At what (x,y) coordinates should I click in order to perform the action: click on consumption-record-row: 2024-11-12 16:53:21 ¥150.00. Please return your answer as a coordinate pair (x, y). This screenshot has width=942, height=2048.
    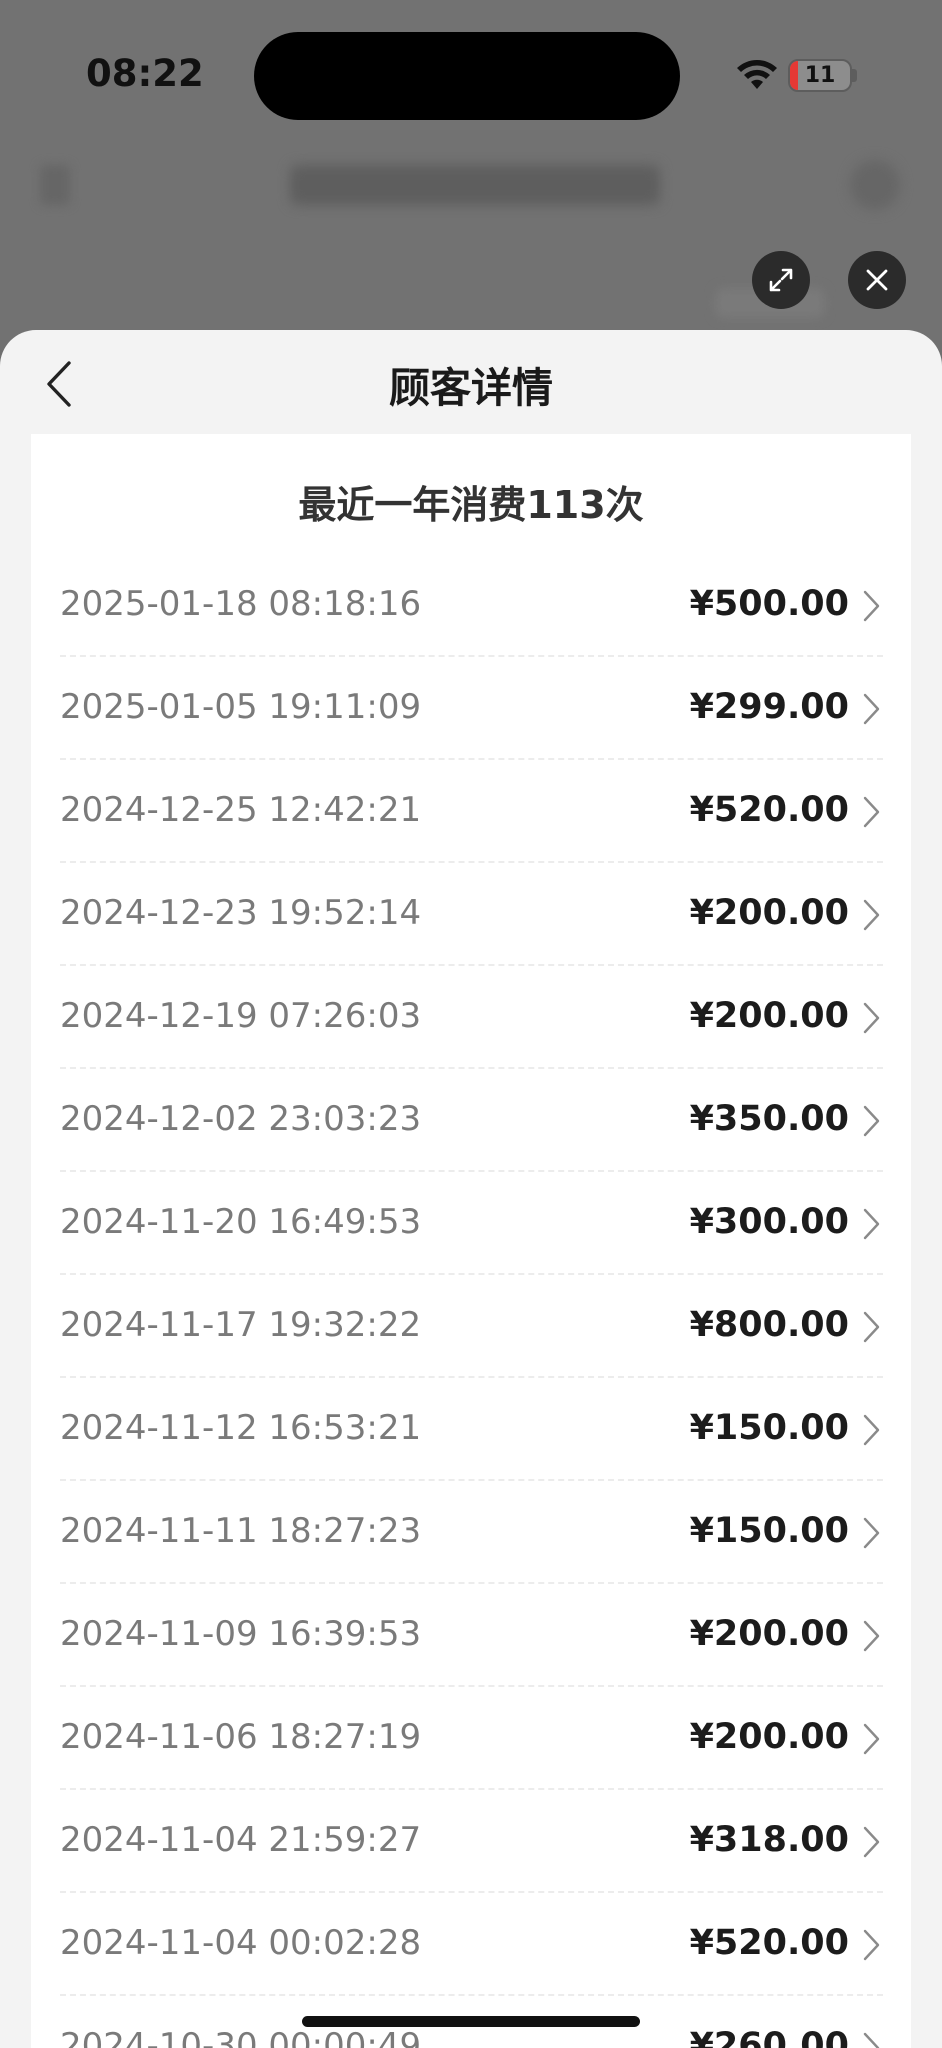
    Looking at the image, I should click on (471, 1429).